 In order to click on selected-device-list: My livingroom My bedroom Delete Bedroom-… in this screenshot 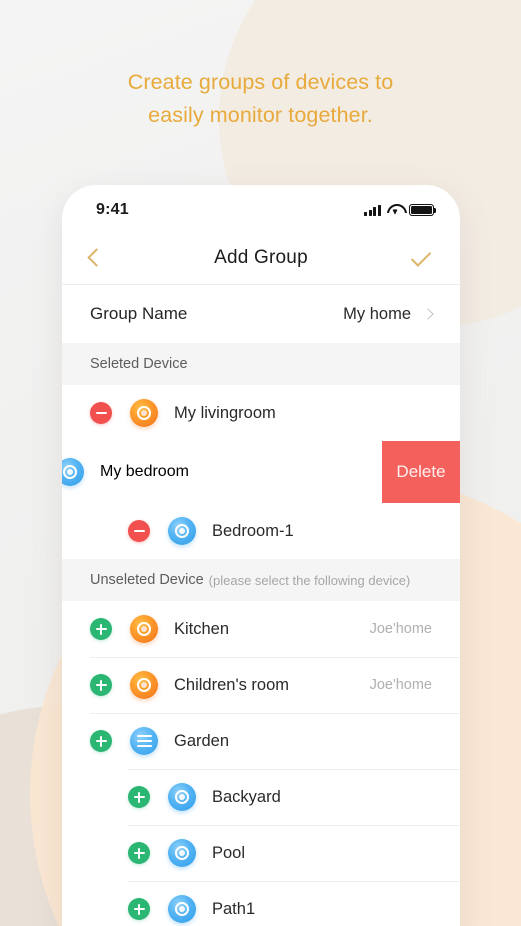, I will do `click(261, 472)`.